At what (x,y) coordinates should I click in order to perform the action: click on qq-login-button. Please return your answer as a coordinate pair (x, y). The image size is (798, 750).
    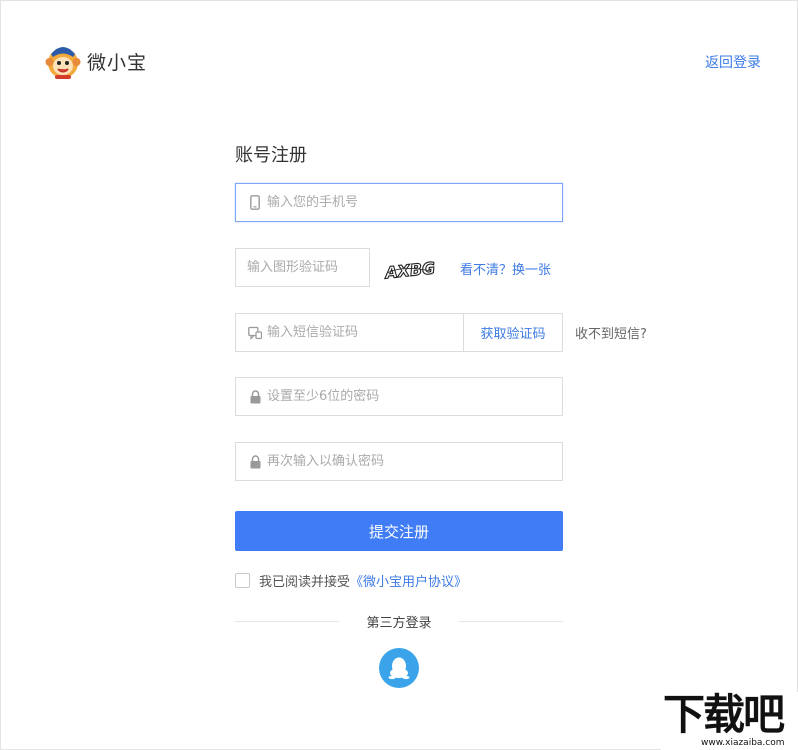
    Looking at the image, I should click on (399, 668).